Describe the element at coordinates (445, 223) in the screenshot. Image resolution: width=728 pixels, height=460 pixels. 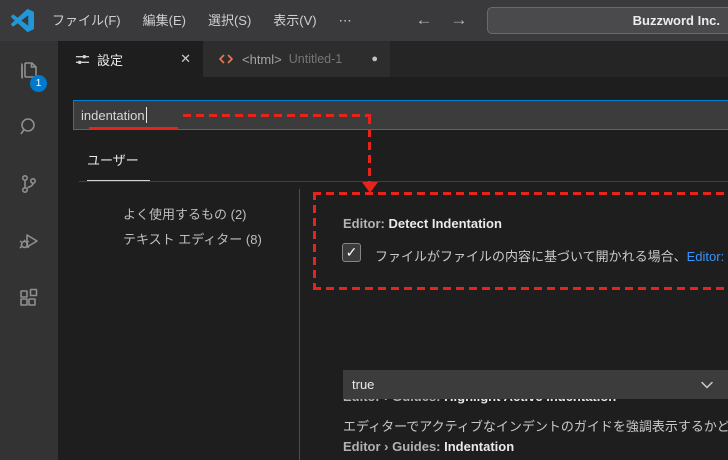
I see `setting-name: Detect Indentation` at that location.